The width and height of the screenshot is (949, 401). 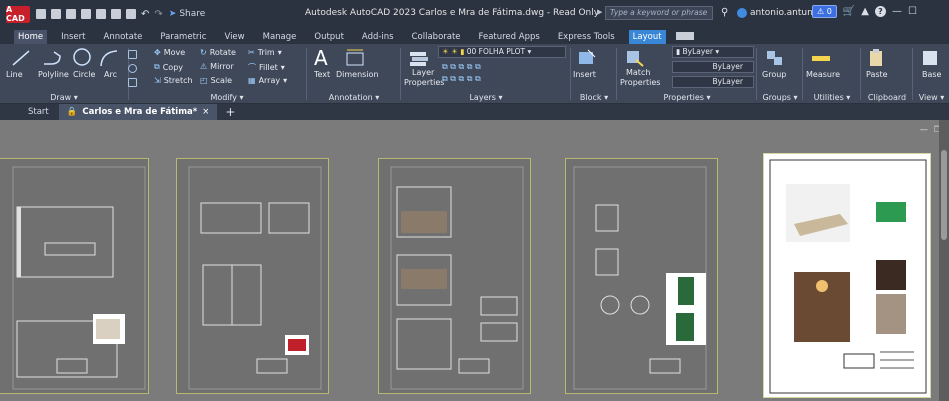 I want to click on circle-label: Circle, so click(x=84, y=74).